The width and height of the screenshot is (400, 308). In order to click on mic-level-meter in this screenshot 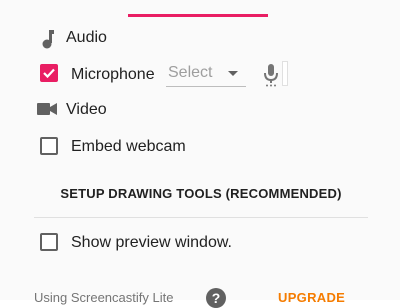, I will do `click(285, 73)`.